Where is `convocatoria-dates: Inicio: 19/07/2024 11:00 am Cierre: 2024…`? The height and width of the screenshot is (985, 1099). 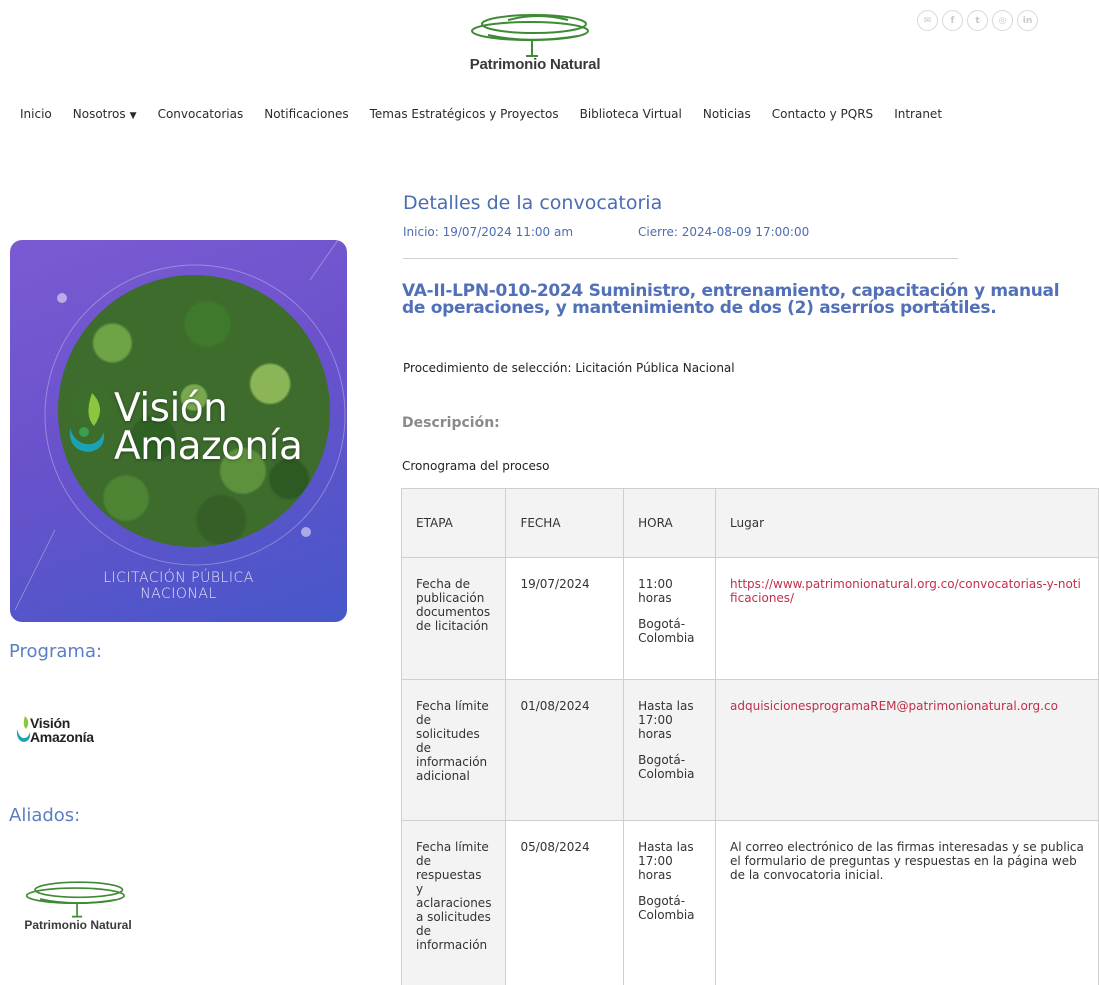 convocatoria-dates: Inicio: 19/07/2024 11:00 am Cierre: 2024… is located at coordinates (606, 232).